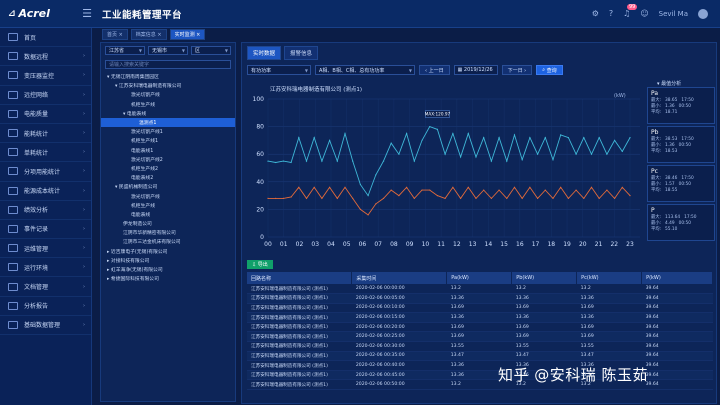 This screenshot has height=405, width=720. Describe the element at coordinates (45, 38) in the screenshot. I see `sidebar-item: 首页` at that location.